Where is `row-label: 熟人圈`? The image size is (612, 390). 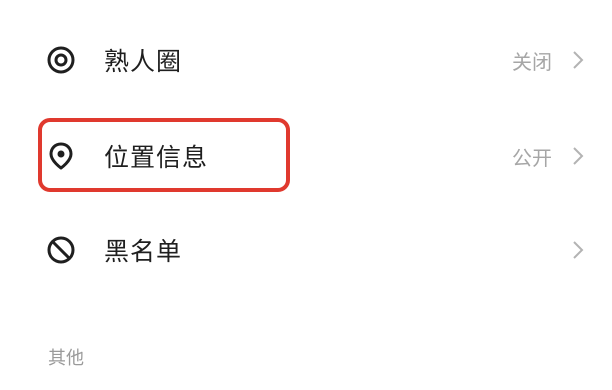
row-label: 熟人圈 is located at coordinates (143, 61).